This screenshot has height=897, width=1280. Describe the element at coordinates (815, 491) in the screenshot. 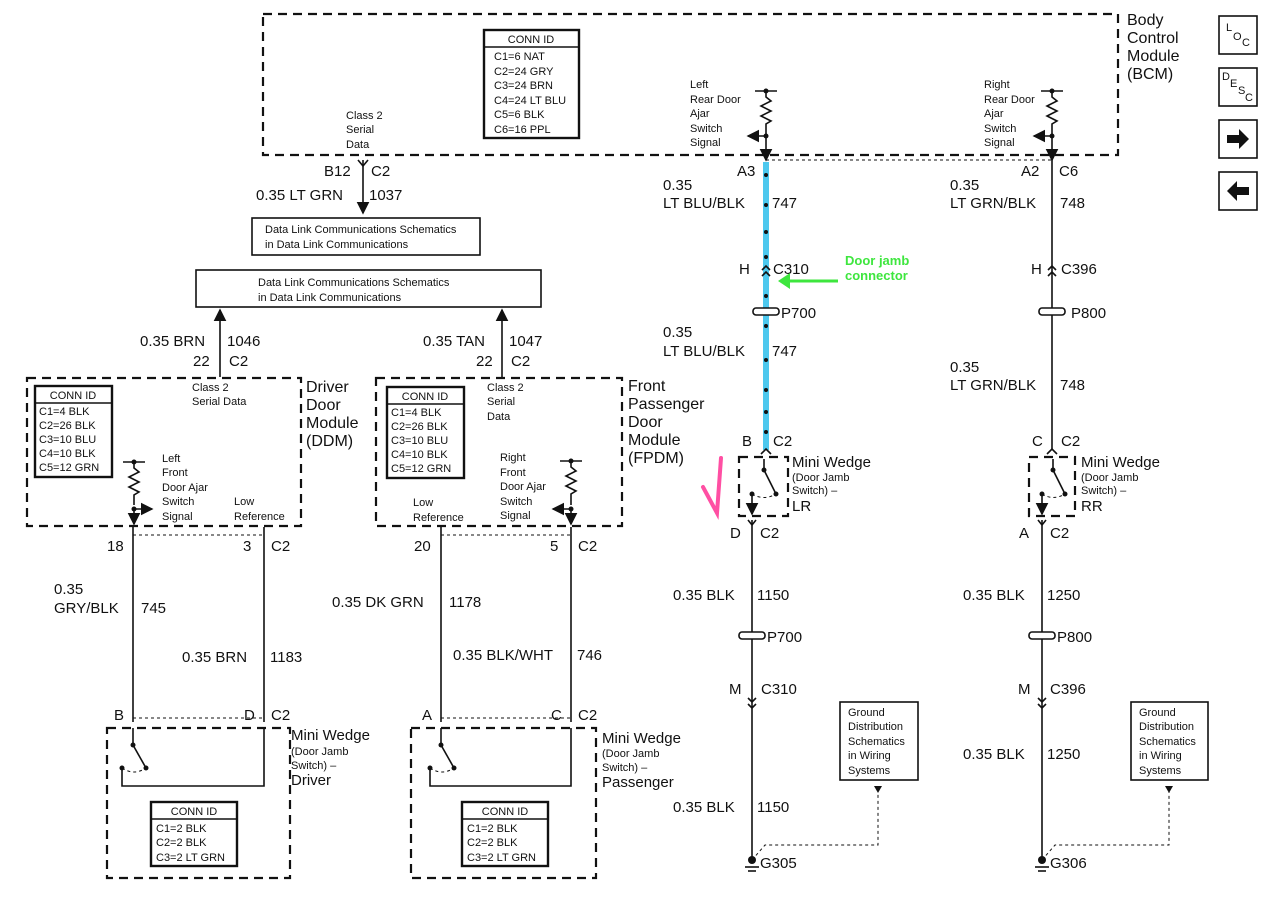

I see `svg-text: Switch) –` at that location.